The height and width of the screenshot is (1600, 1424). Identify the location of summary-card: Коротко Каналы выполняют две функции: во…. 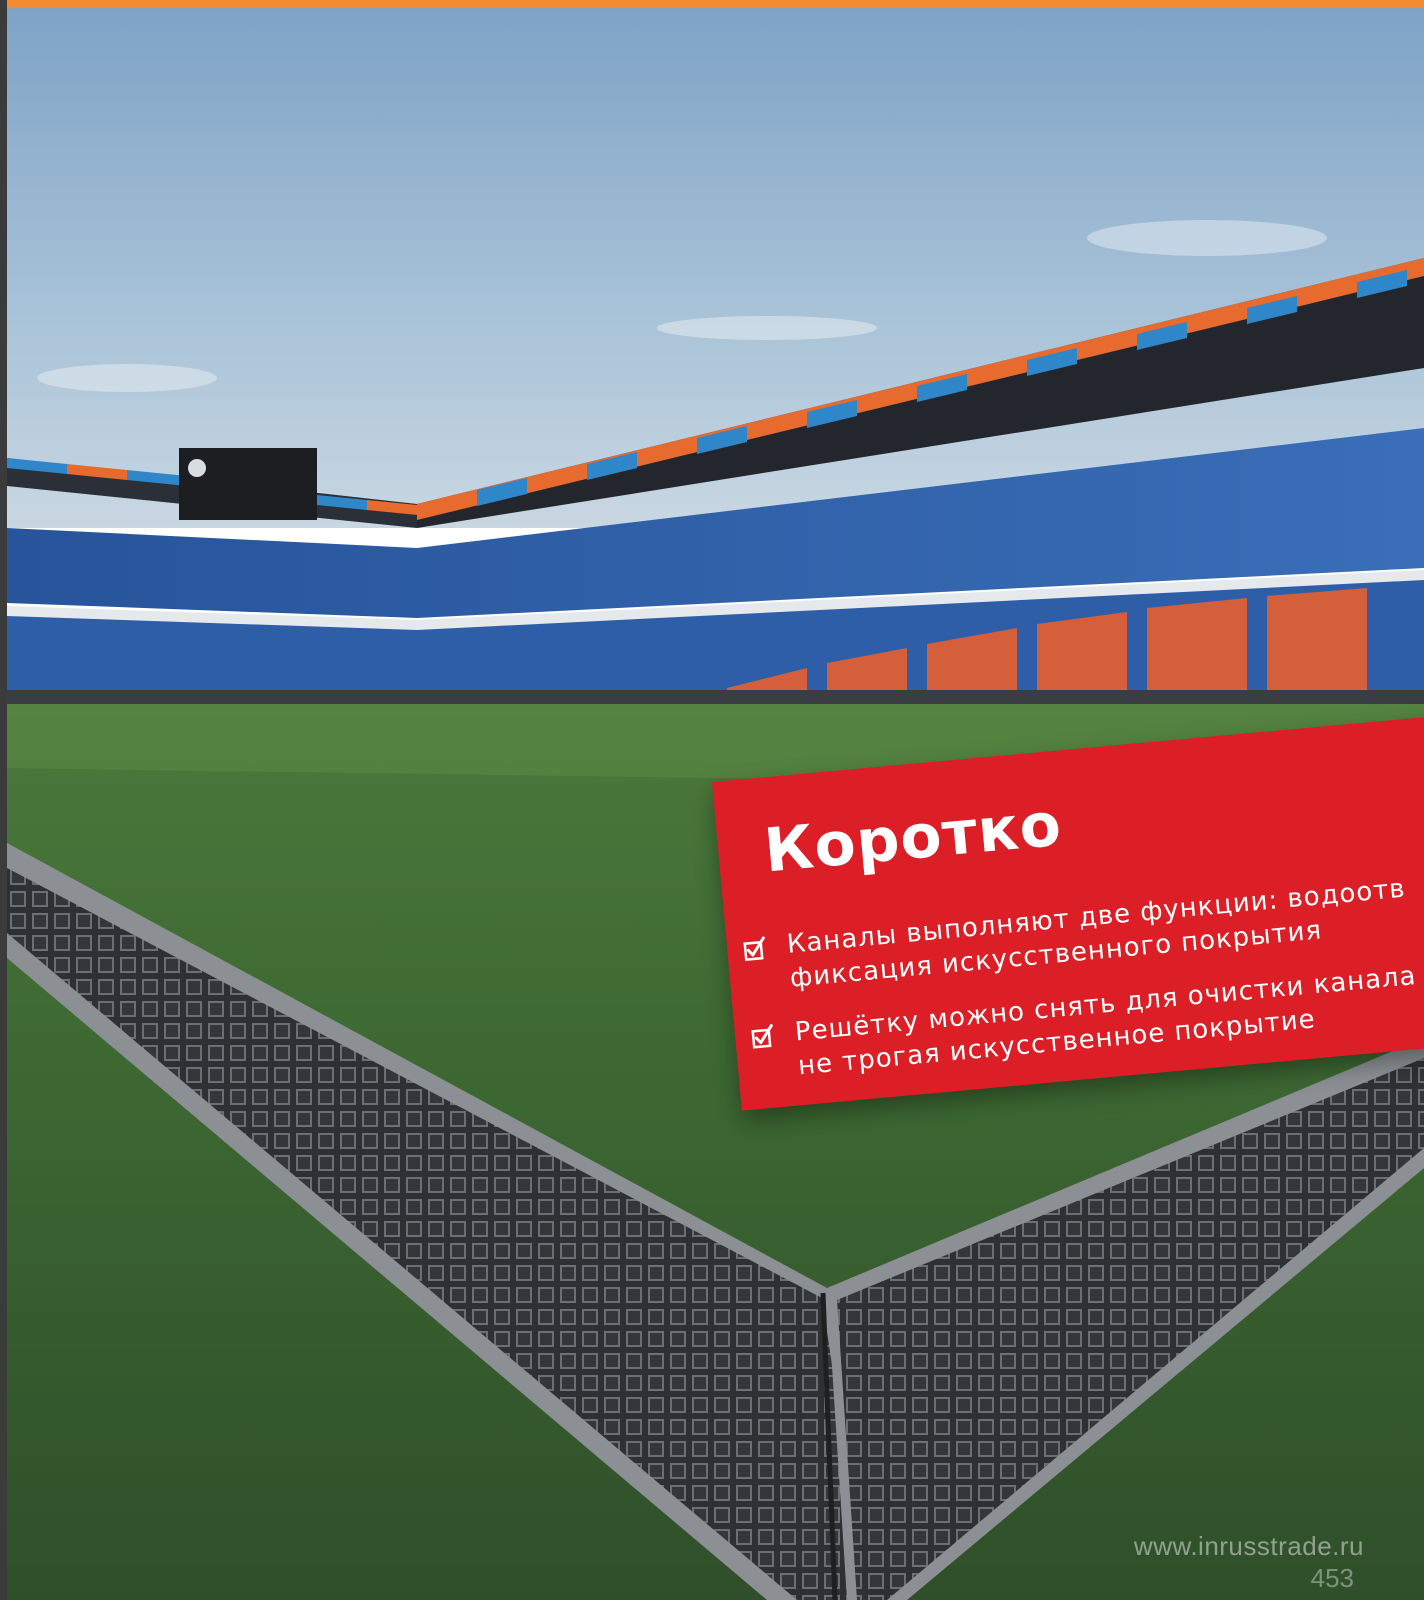
(1068, 912).